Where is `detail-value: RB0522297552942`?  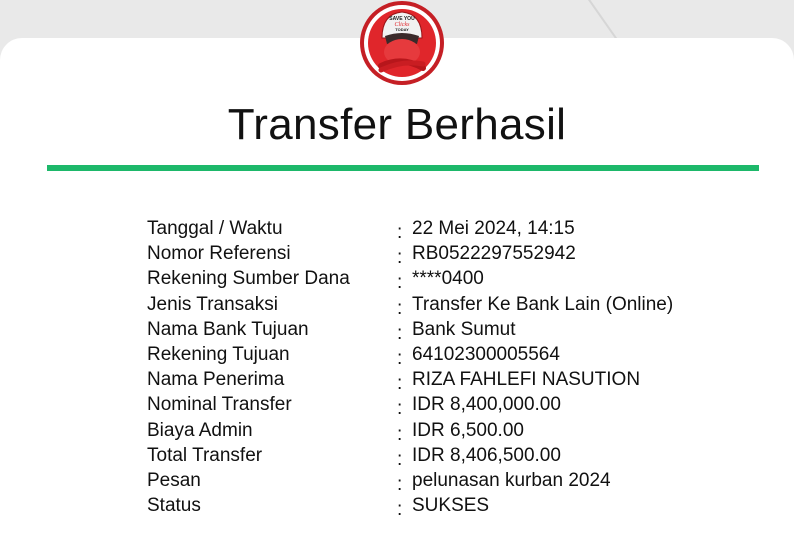
detail-value: RB0522297552942 is located at coordinates (494, 254).